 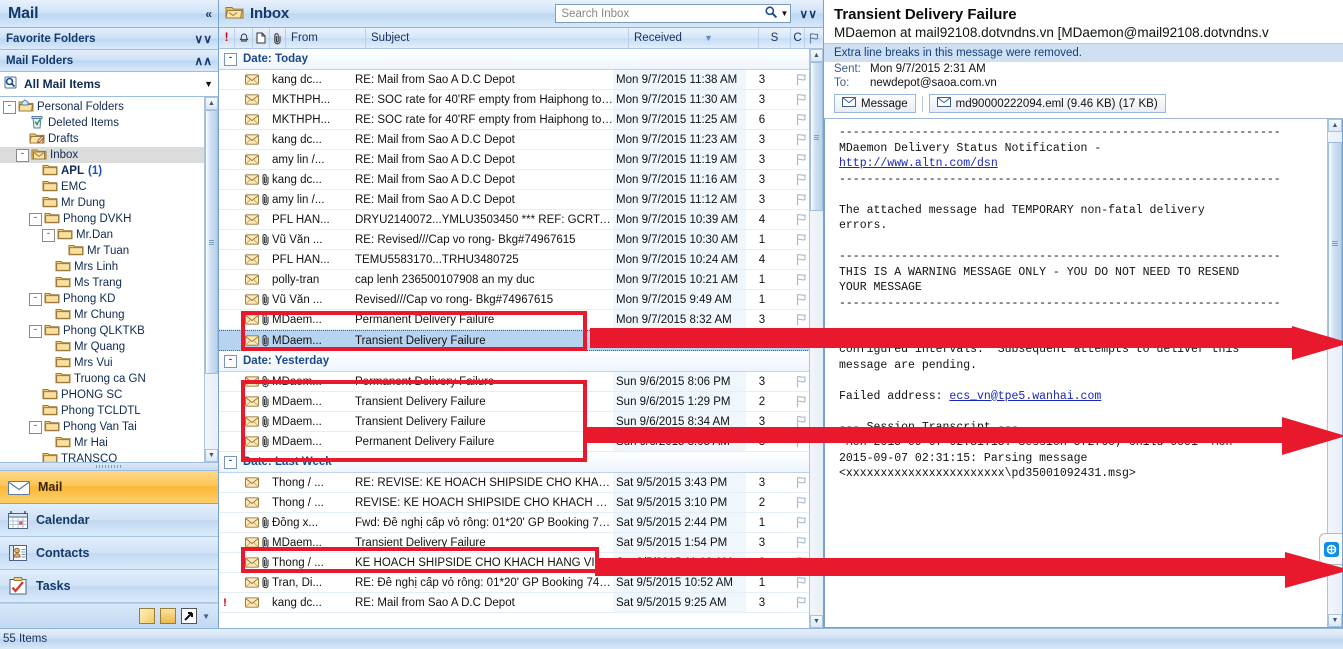 What do you see at coordinates (109, 39) in the screenshot?
I see `favorite-folders-bar: Favorite Folders ∨∨` at bounding box center [109, 39].